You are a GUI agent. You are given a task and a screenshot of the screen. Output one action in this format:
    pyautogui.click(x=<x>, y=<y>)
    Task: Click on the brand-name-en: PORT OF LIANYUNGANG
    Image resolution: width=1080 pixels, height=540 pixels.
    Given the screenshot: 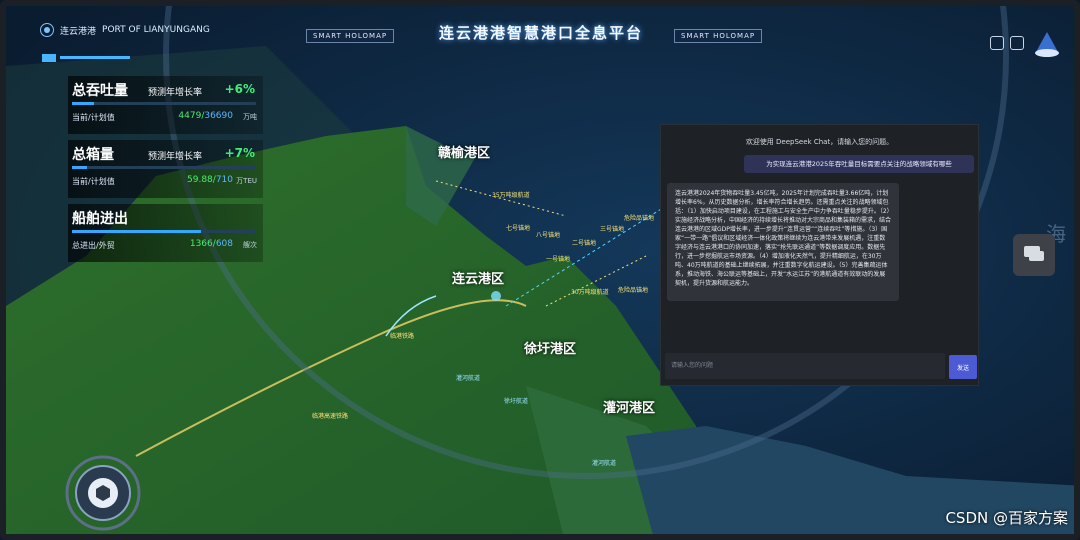 What is the action you would take?
    pyautogui.click(x=156, y=30)
    